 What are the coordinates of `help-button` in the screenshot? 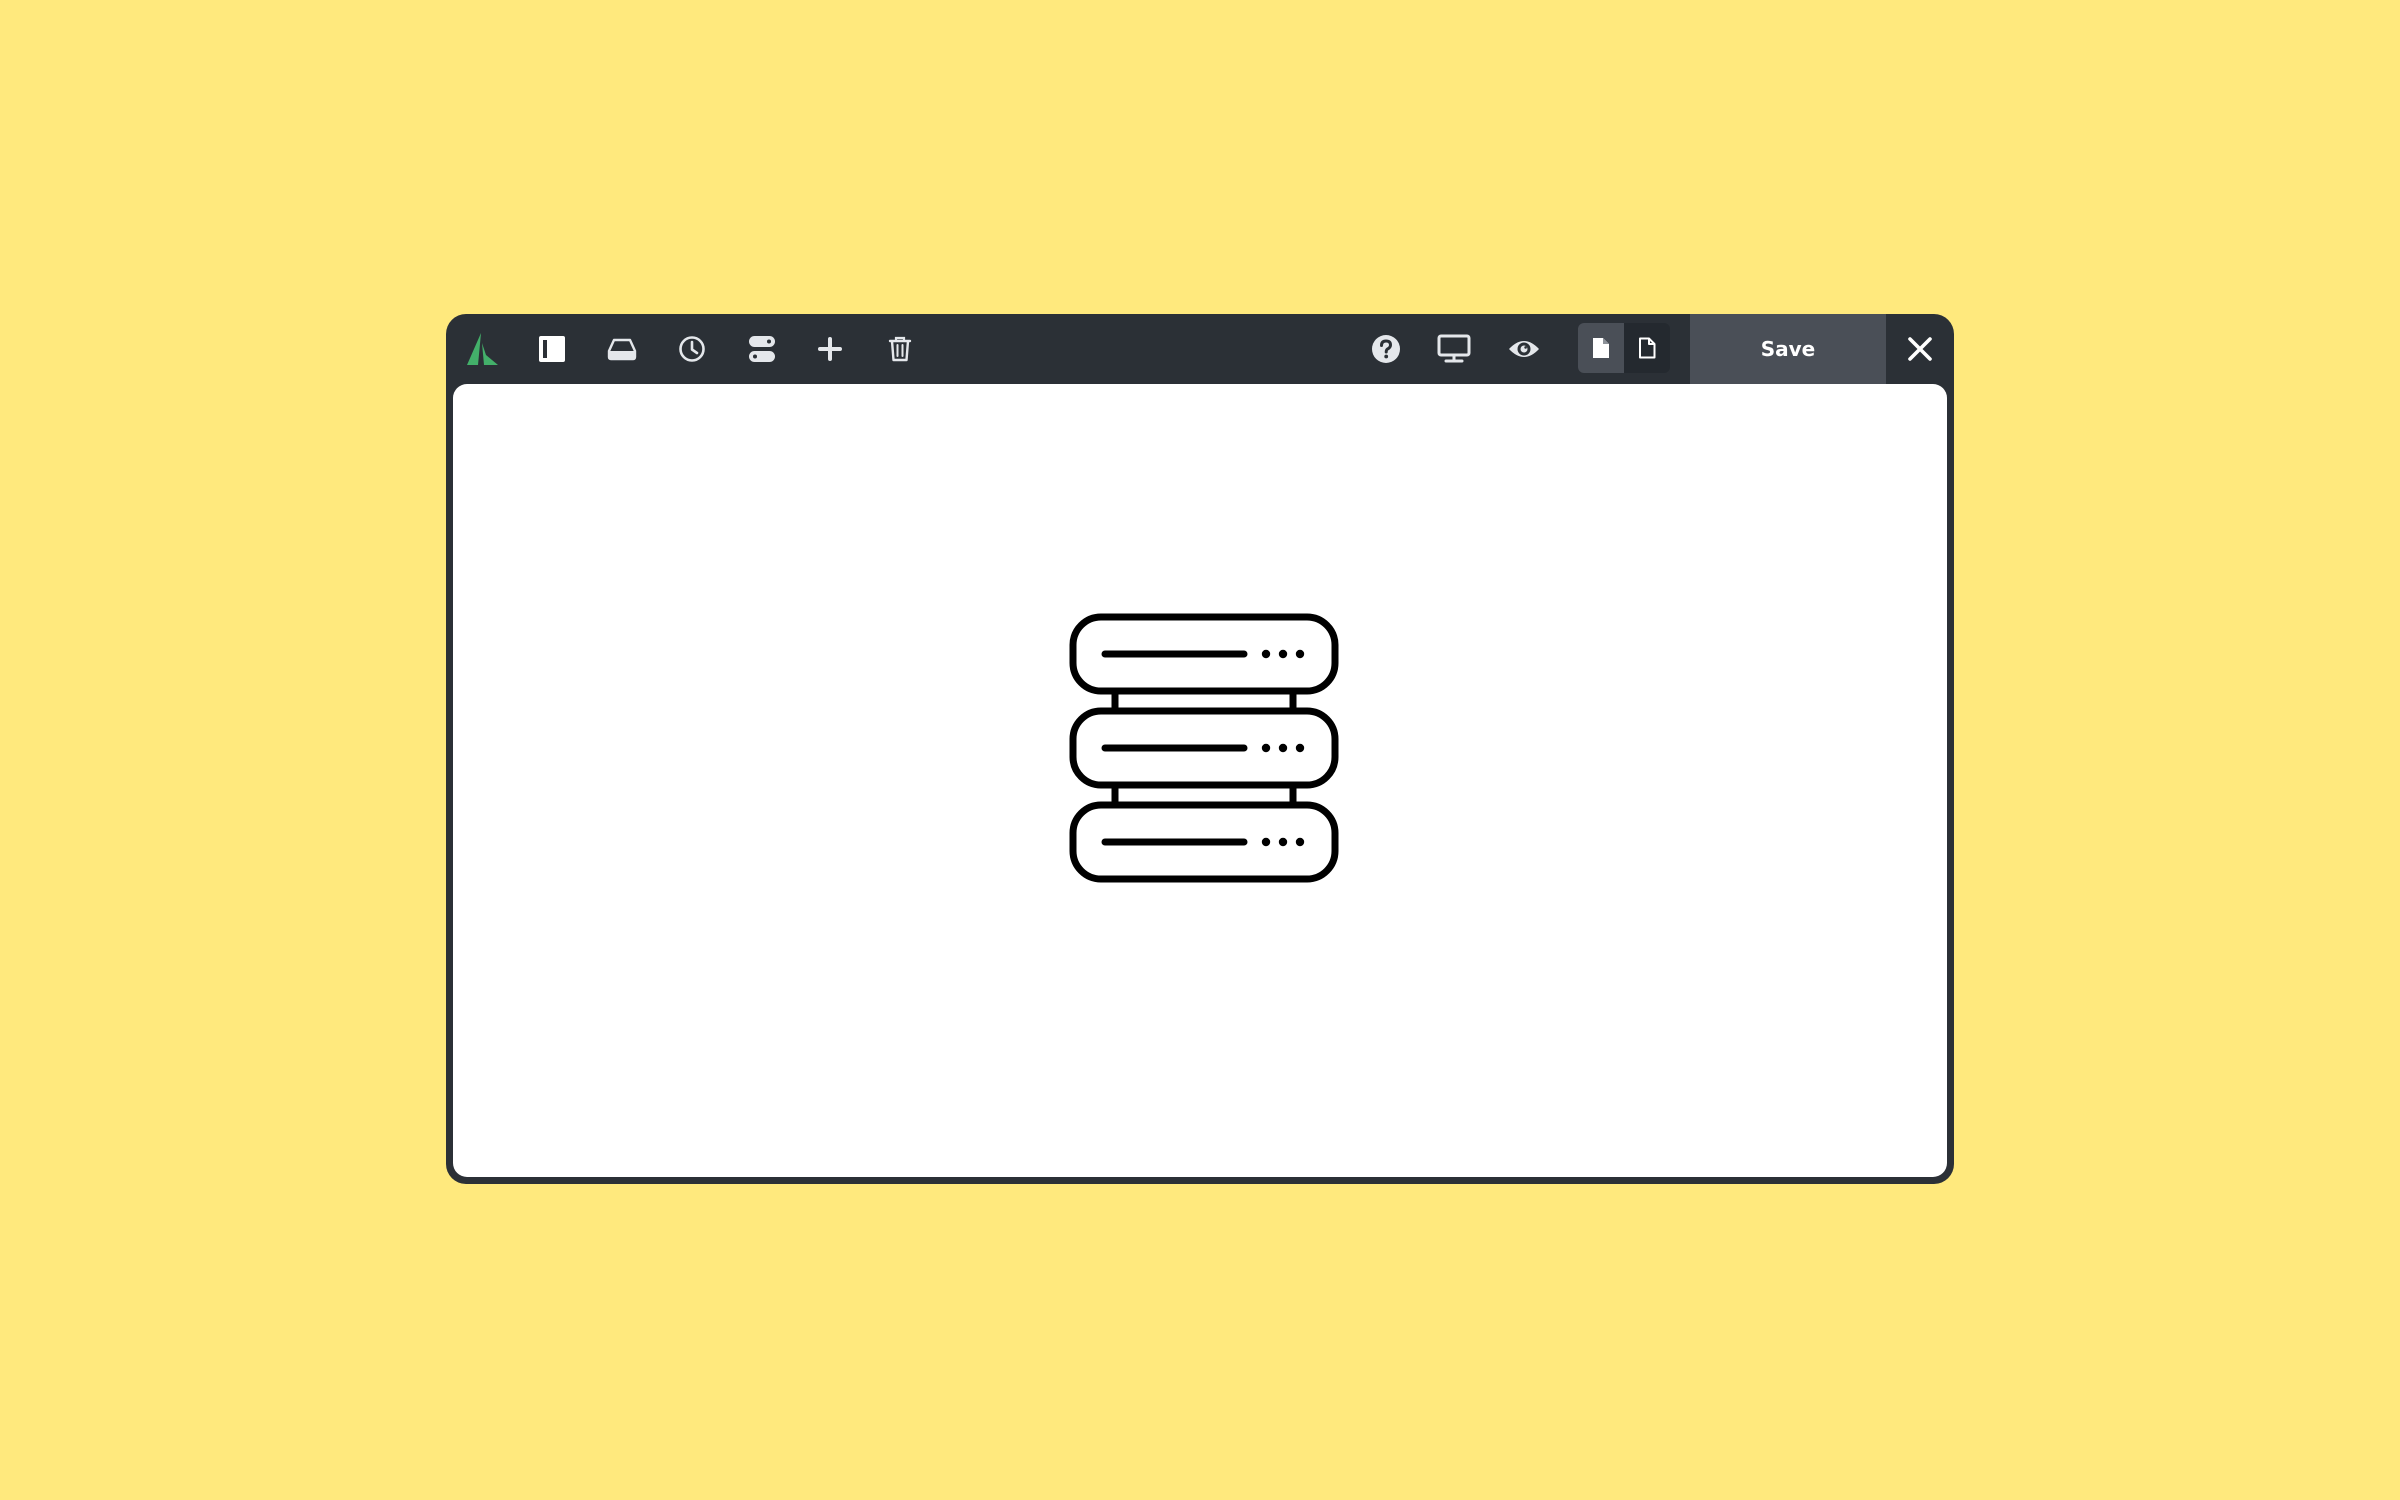 It's located at (1386, 349).